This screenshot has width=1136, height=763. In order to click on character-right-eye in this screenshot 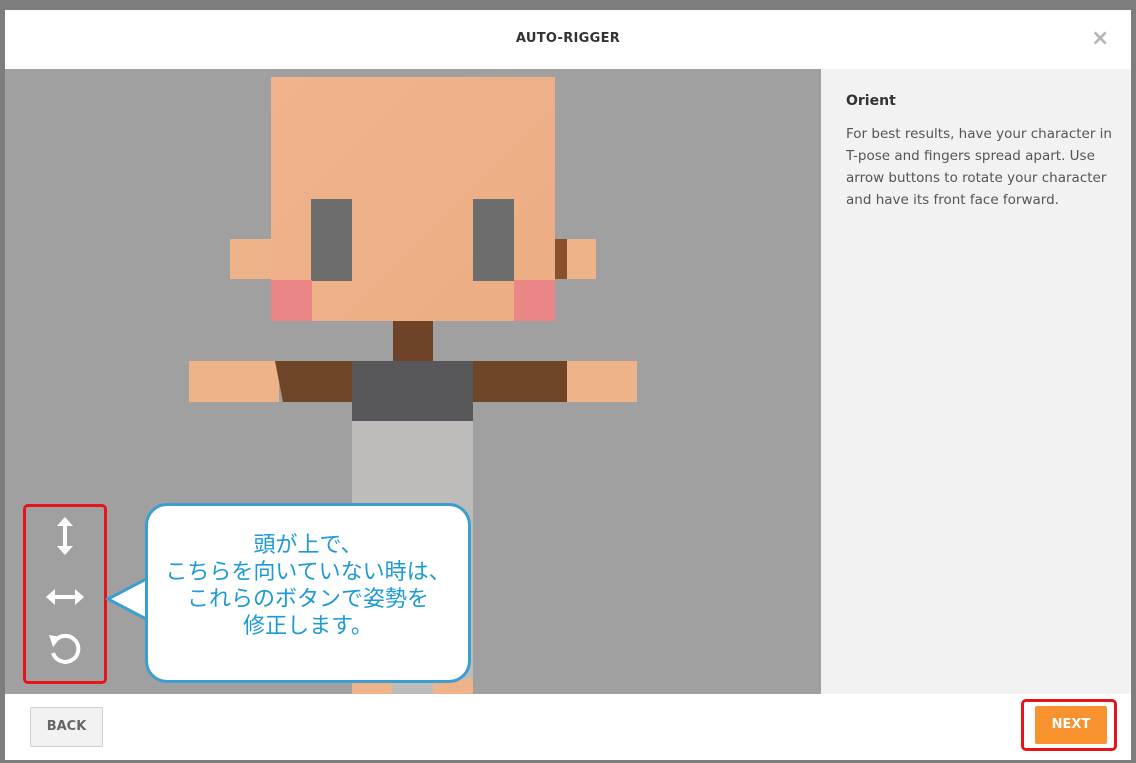, I will do `click(493, 240)`.